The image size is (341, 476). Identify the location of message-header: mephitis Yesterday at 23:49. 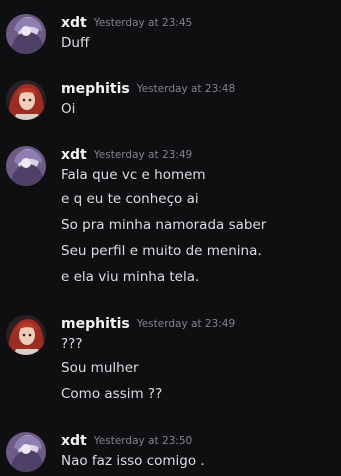
(148, 323).